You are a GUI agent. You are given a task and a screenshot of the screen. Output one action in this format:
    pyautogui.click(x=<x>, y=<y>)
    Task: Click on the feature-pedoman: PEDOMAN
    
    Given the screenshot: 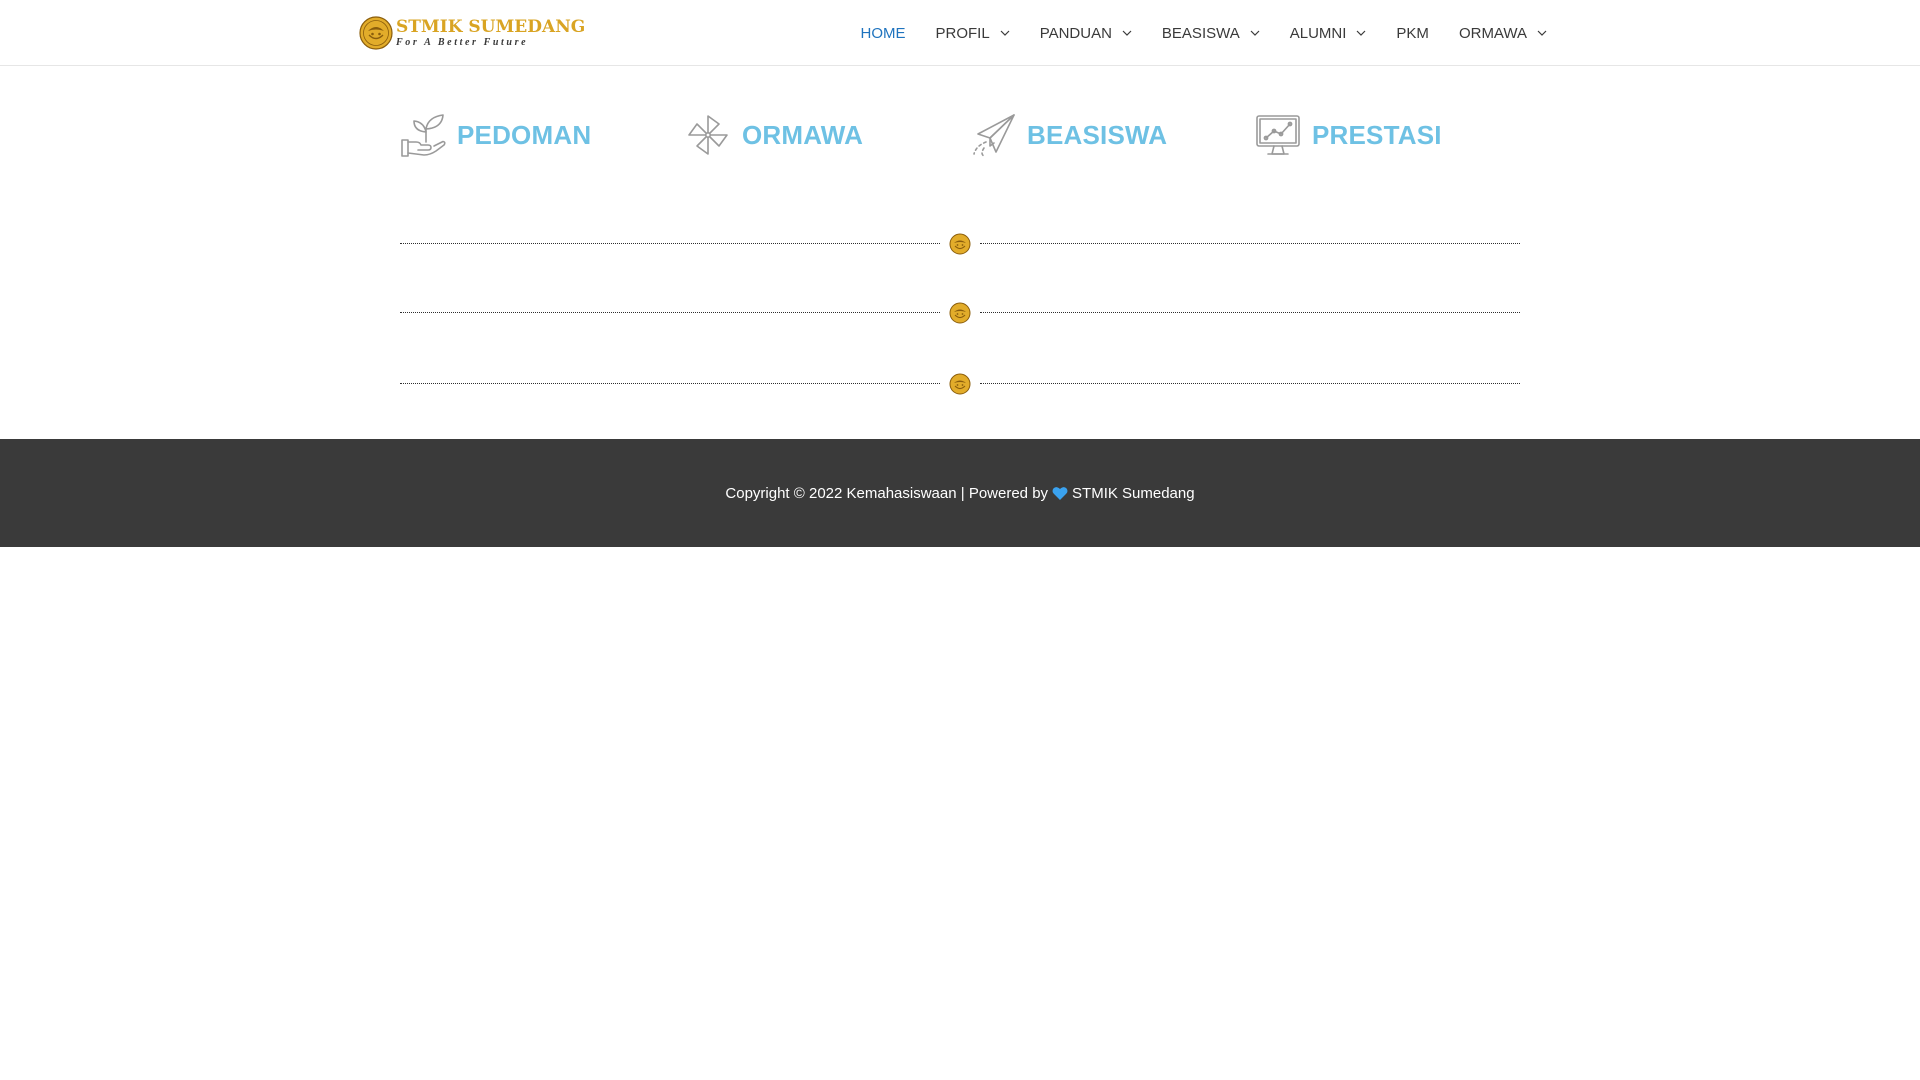 What is the action you would take?
    pyautogui.click(x=495, y=135)
    